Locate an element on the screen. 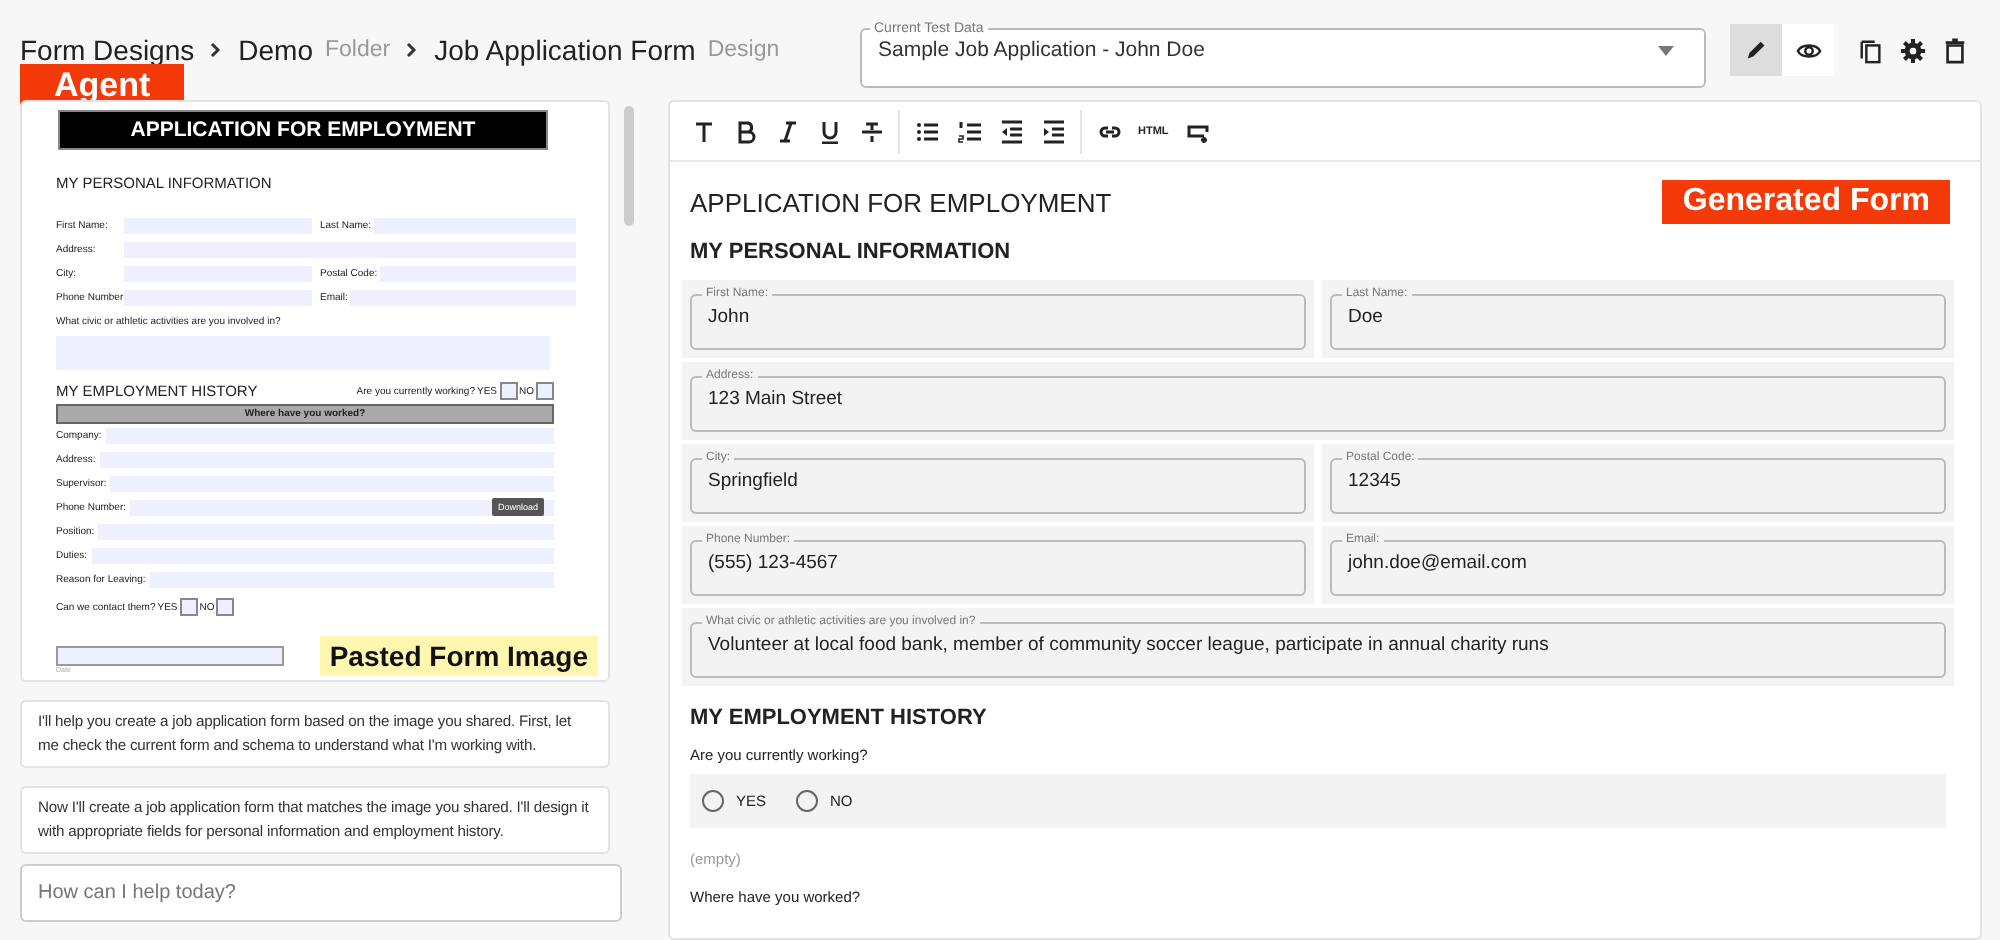  generated-form-label: Generated Form is located at coordinates (1806, 202).